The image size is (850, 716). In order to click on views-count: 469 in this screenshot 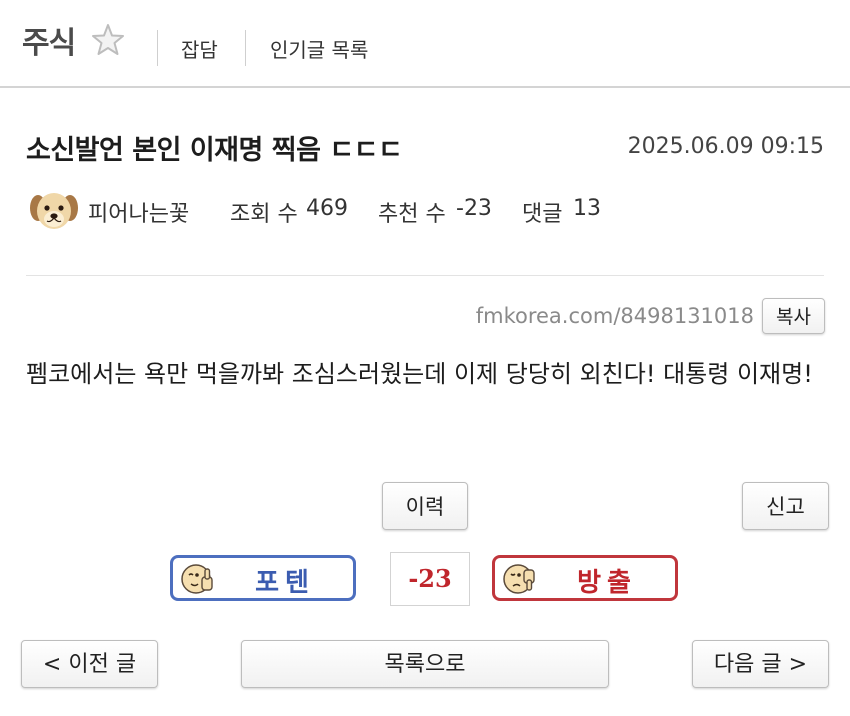, I will do `click(327, 208)`.